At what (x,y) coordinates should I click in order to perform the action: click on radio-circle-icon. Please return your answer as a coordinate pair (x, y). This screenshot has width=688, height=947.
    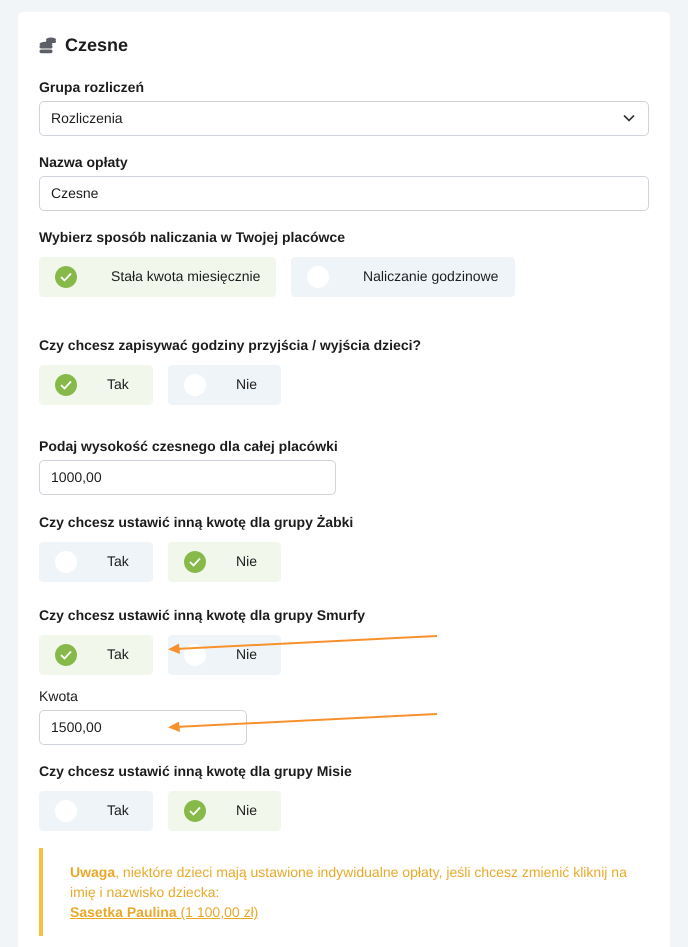
    Looking at the image, I should click on (195, 655).